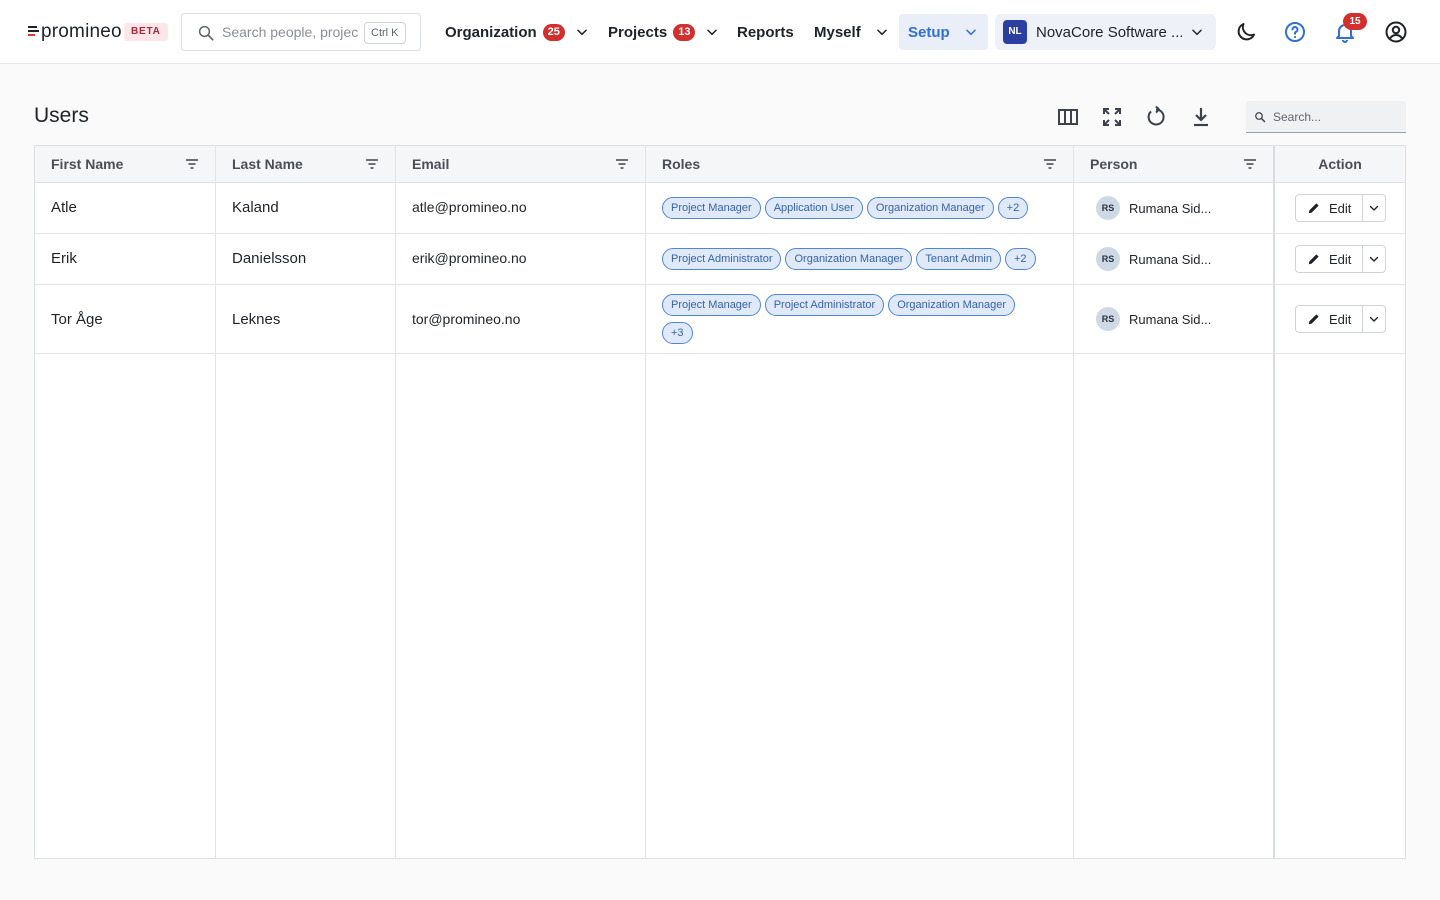 The image size is (1440, 900). What do you see at coordinates (430, 164) in the screenshot?
I see `column-header-email: Email` at bounding box center [430, 164].